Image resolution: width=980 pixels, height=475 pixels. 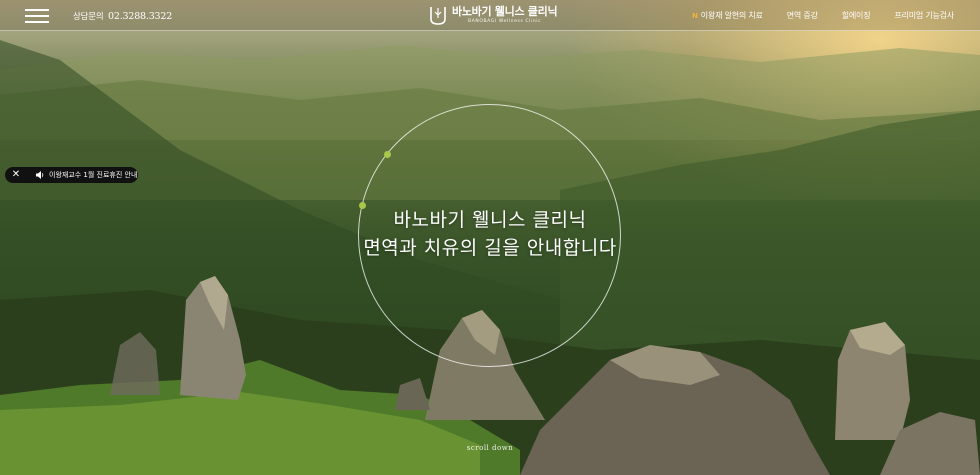 I want to click on ring-dot, so click(x=387, y=154).